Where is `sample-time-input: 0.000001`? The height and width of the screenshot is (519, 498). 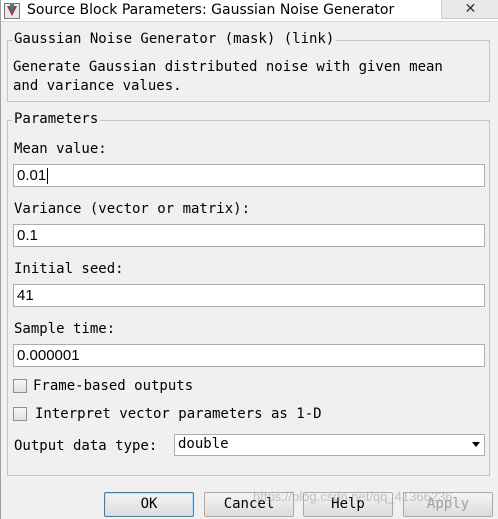 sample-time-input: 0.000001 is located at coordinates (249, 355).